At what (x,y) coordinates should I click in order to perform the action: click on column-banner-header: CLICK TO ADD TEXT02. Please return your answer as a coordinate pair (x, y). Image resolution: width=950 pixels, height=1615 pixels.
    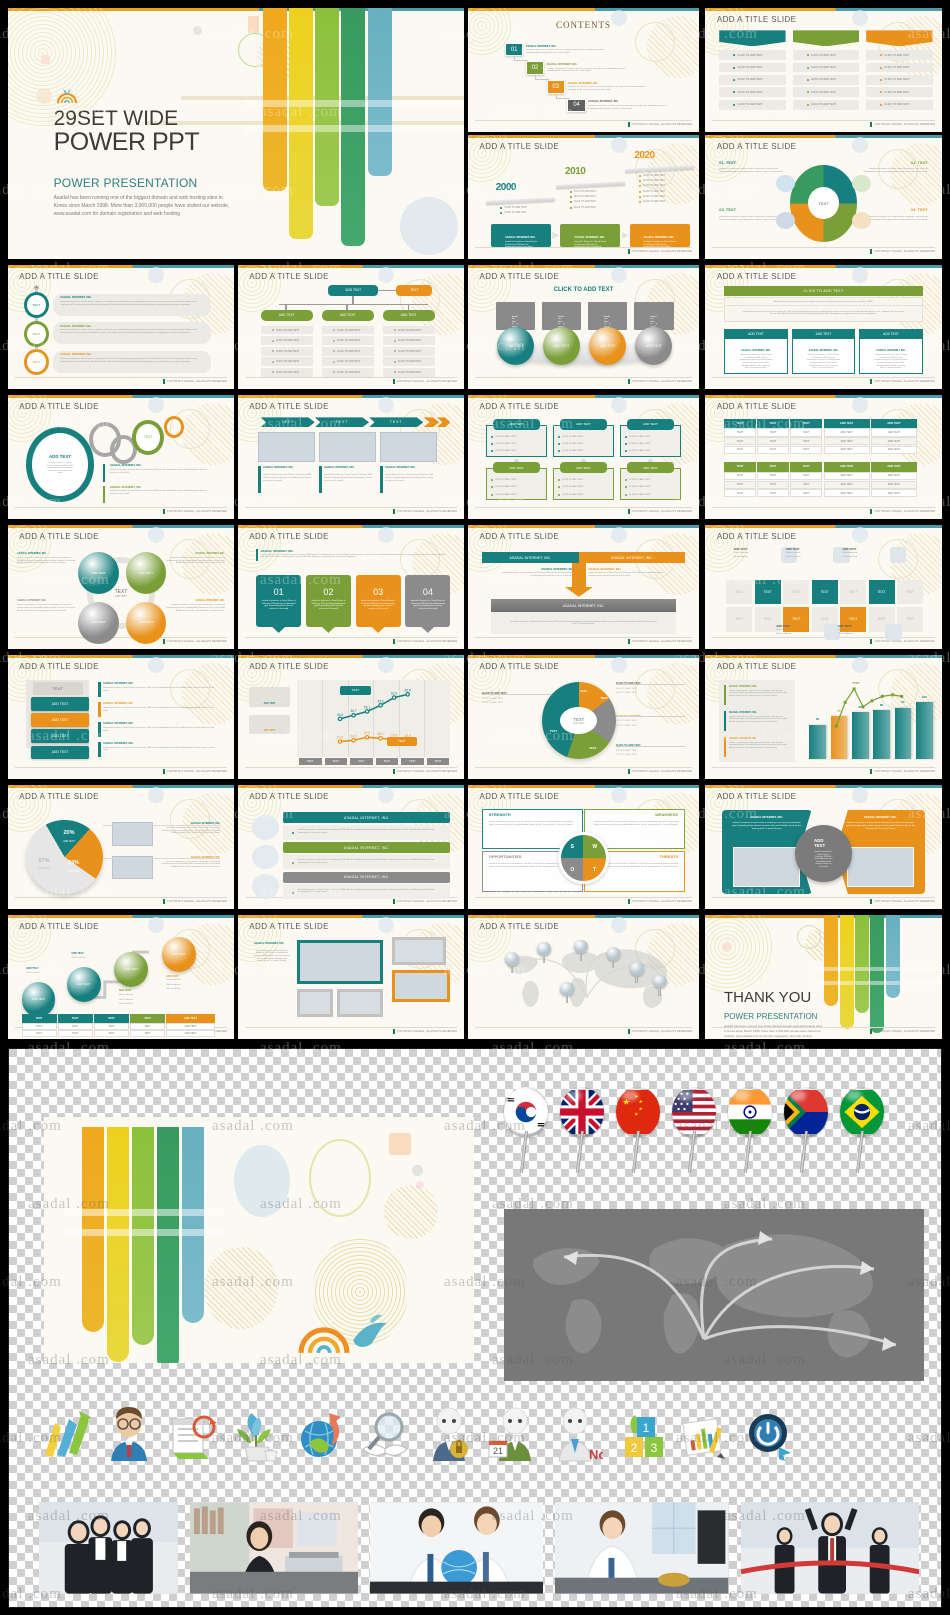
    Looking at the image, I should click on (826, 38).